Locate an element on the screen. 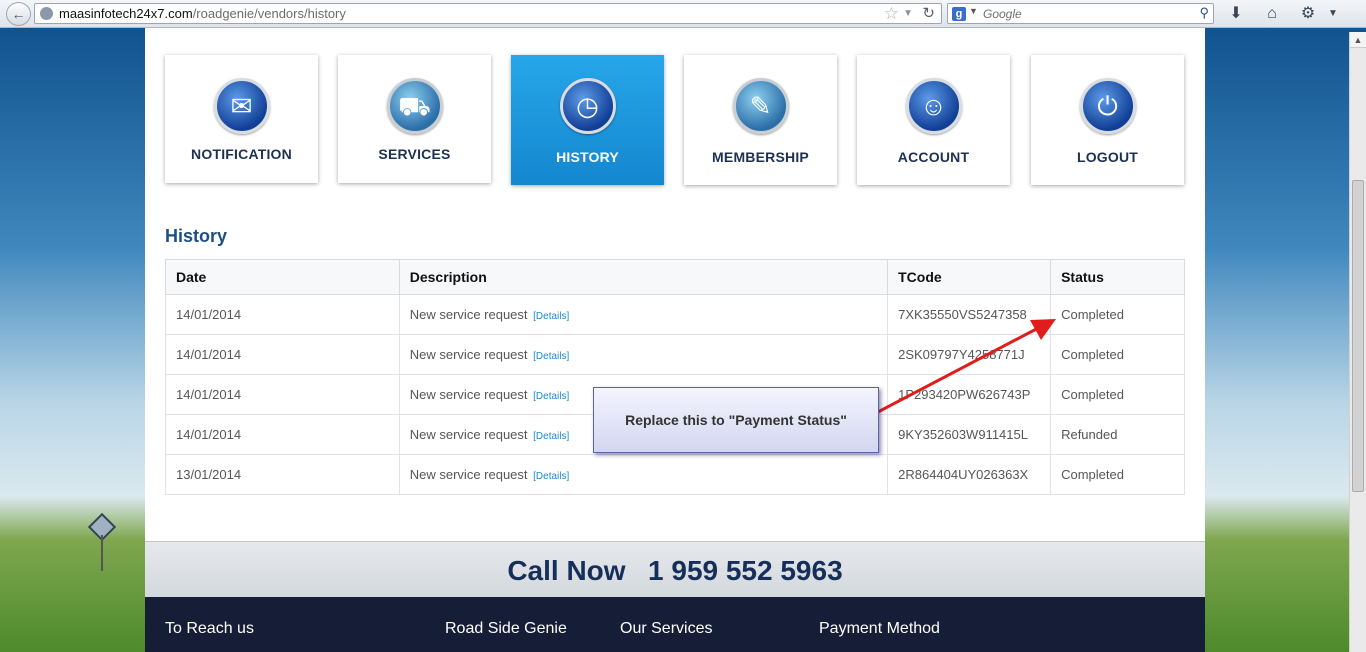  column-header-tcode: TCode is located at coordinates (969, 277).